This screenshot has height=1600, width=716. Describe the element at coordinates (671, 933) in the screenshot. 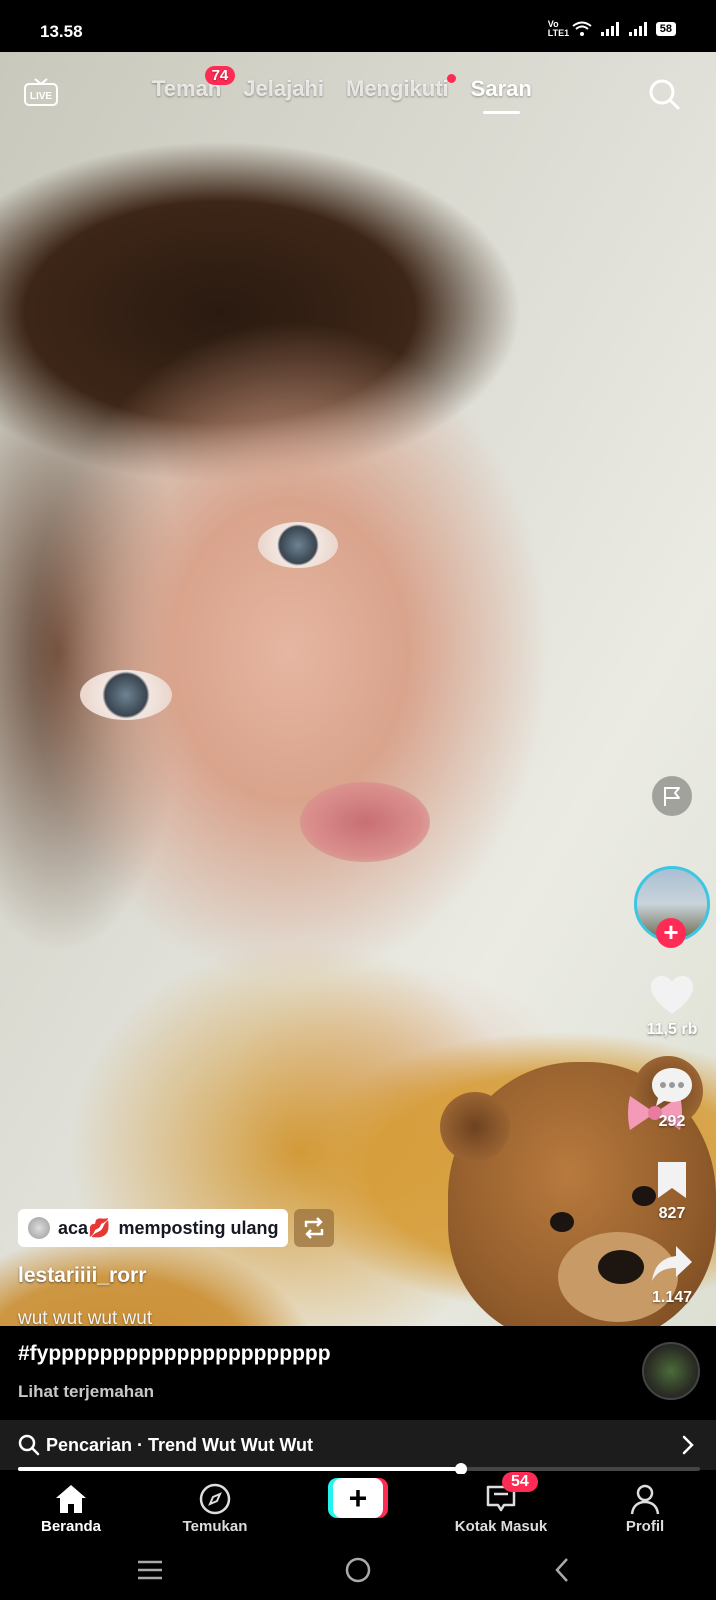

I see `follow-button: +` at that location.